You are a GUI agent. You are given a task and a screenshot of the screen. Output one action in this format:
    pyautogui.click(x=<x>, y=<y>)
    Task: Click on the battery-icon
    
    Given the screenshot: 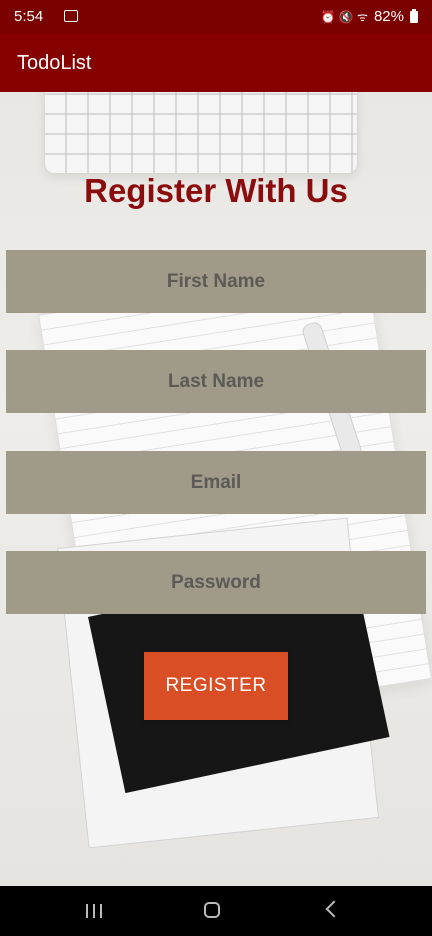 What is the action you would take?
    pyautogui.click(x=414, y=15)
    